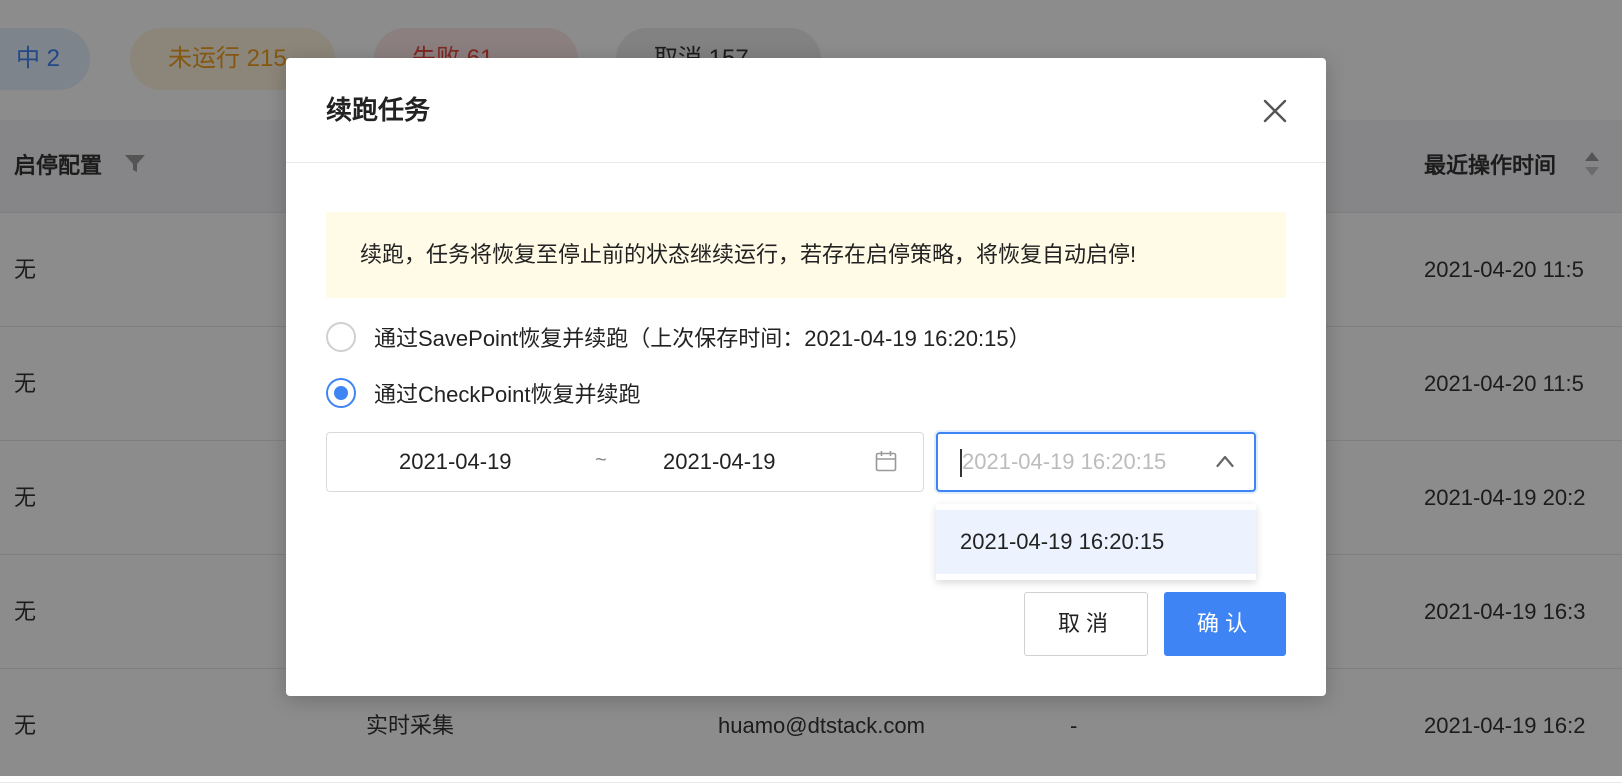  Describe the element at coordinates (1225, 461) in the screenshot. I see `chevron-up-icon` at that location.